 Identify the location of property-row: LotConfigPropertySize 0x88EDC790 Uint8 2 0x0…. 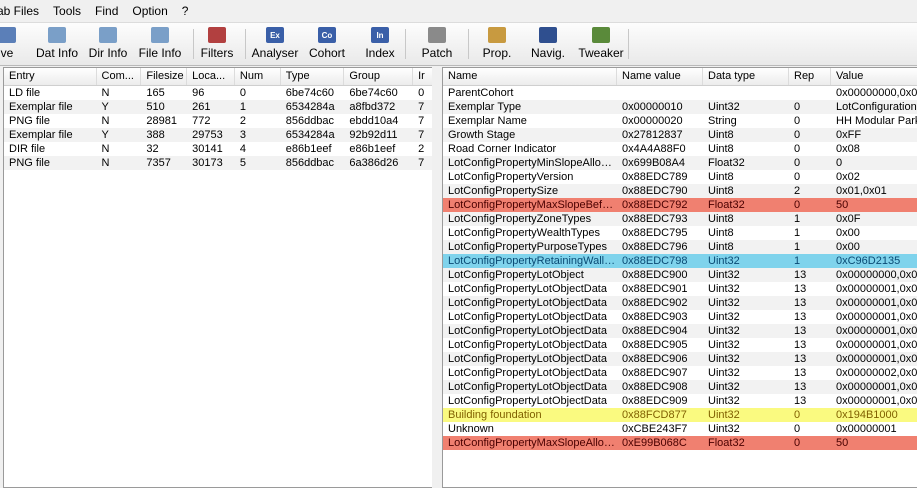
(680, 191).